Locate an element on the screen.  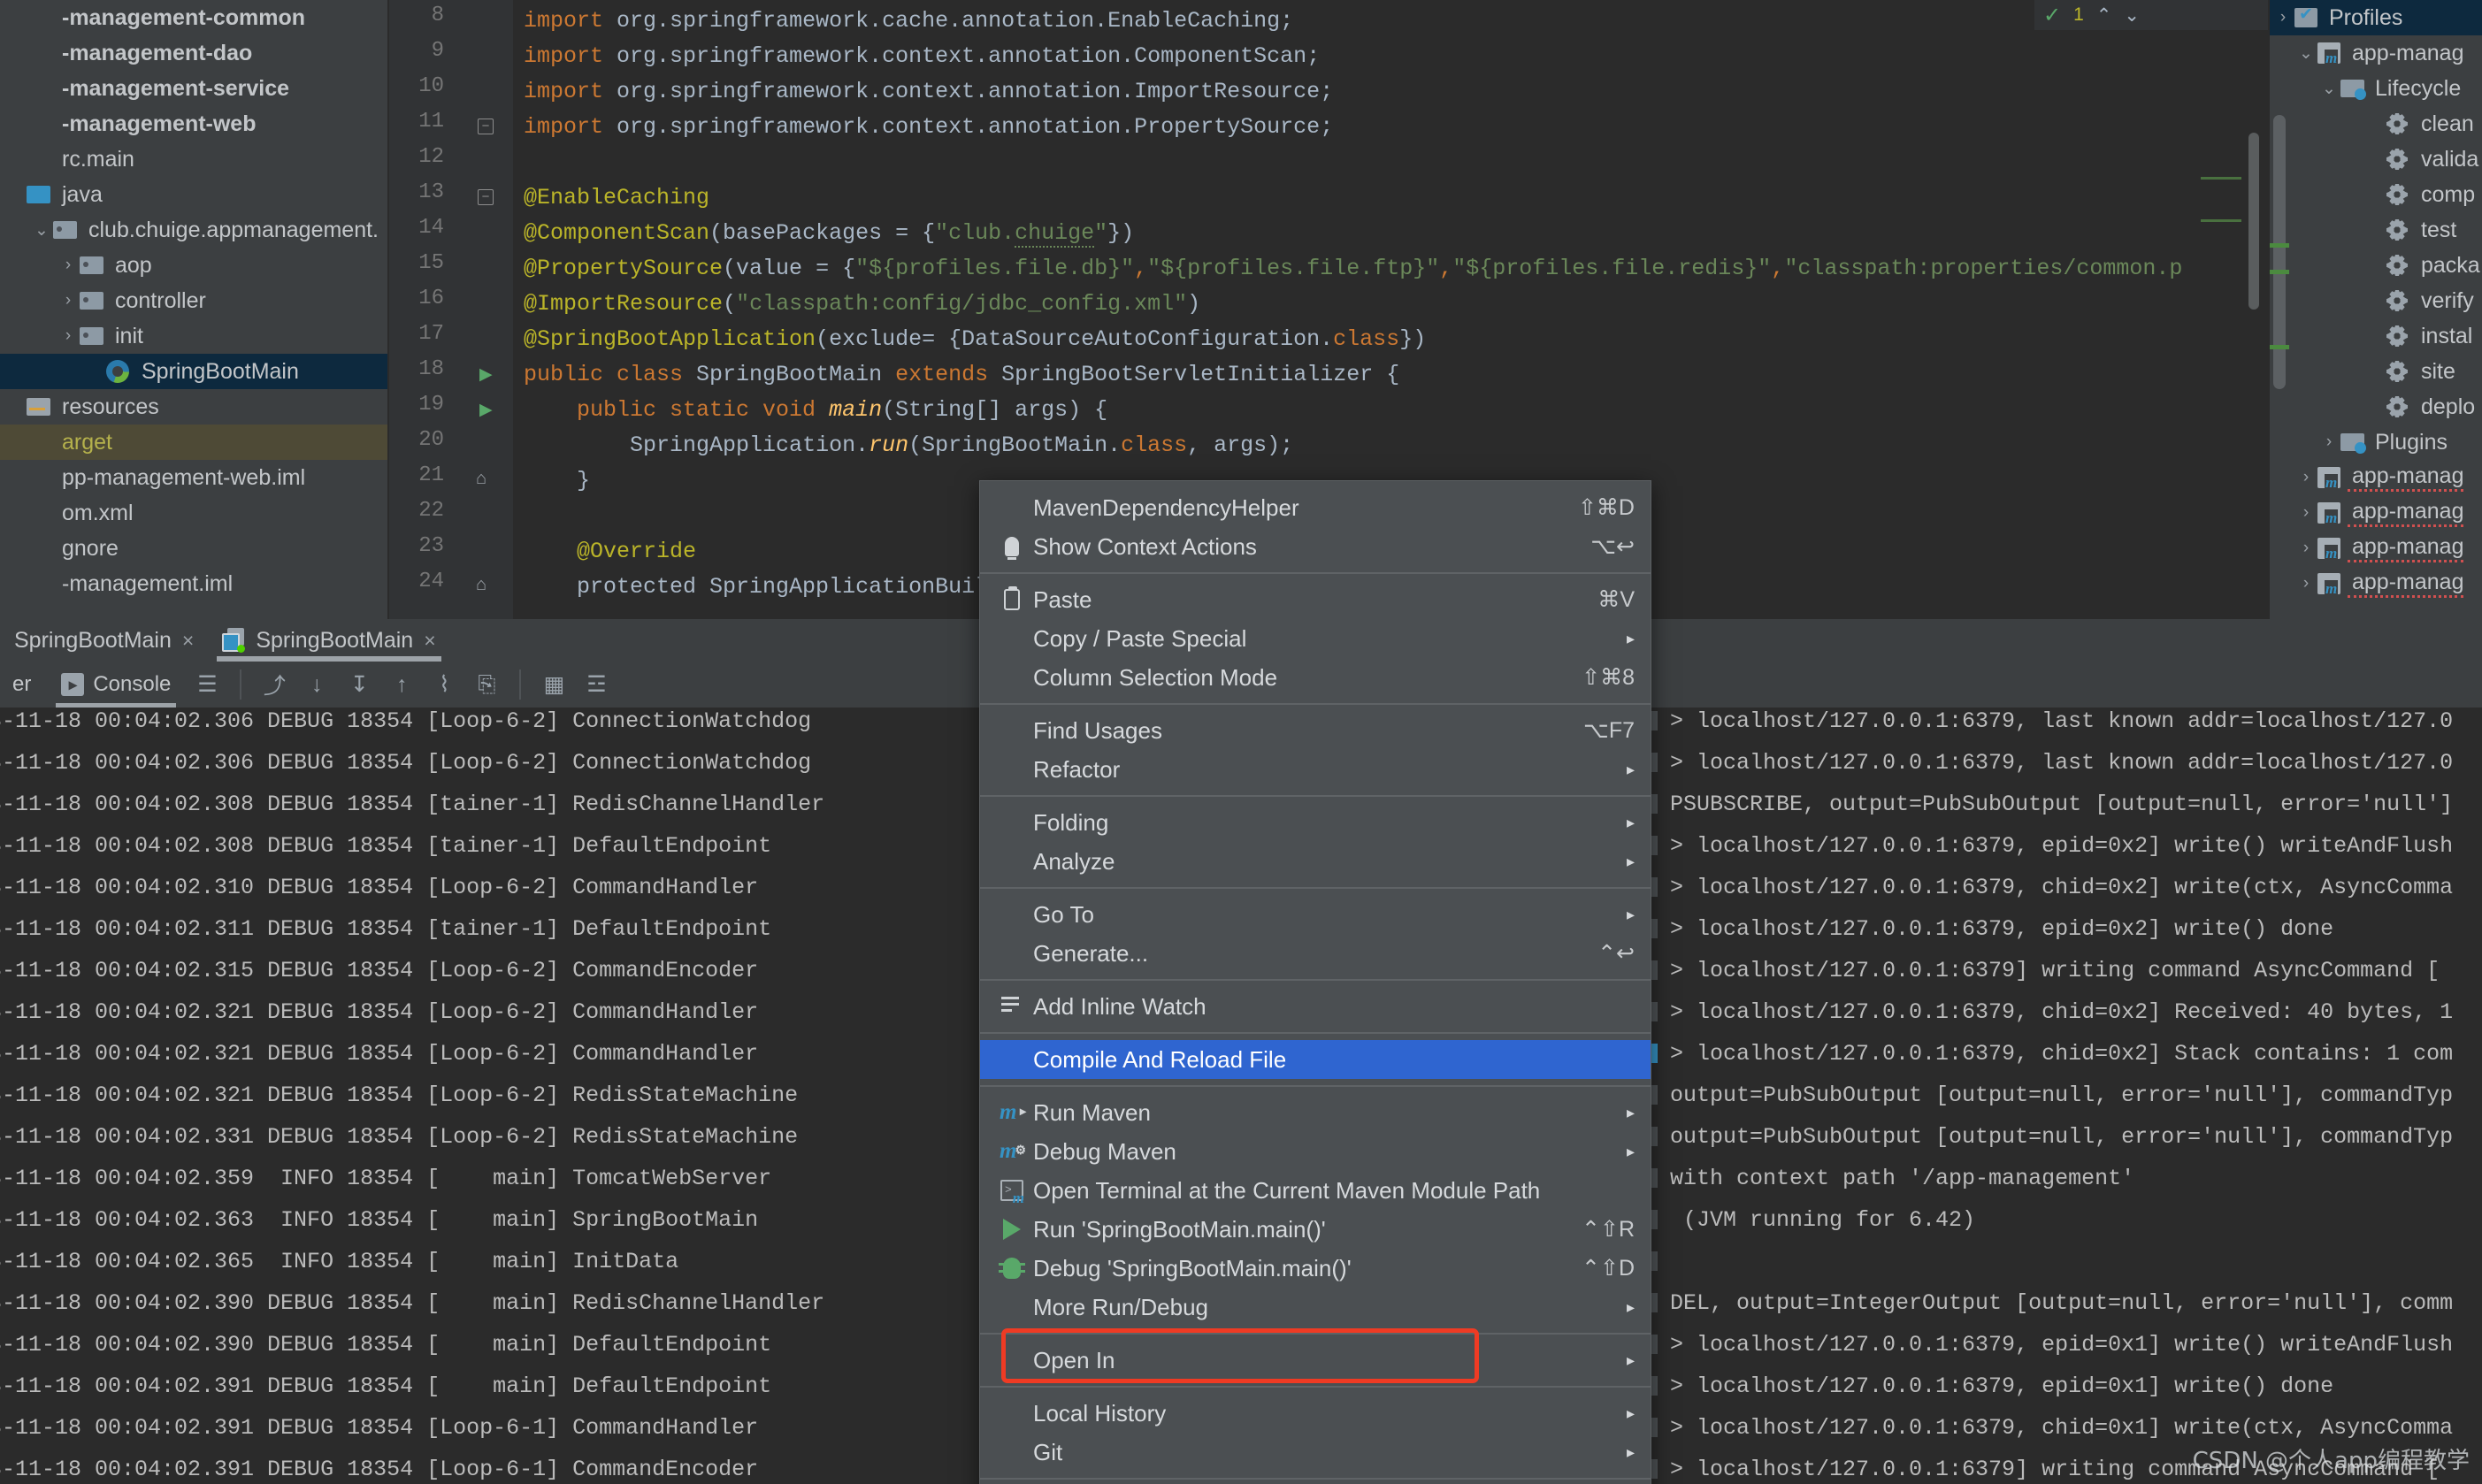
tree-item-management-web: -management-web is located at coordinates (194, 124).